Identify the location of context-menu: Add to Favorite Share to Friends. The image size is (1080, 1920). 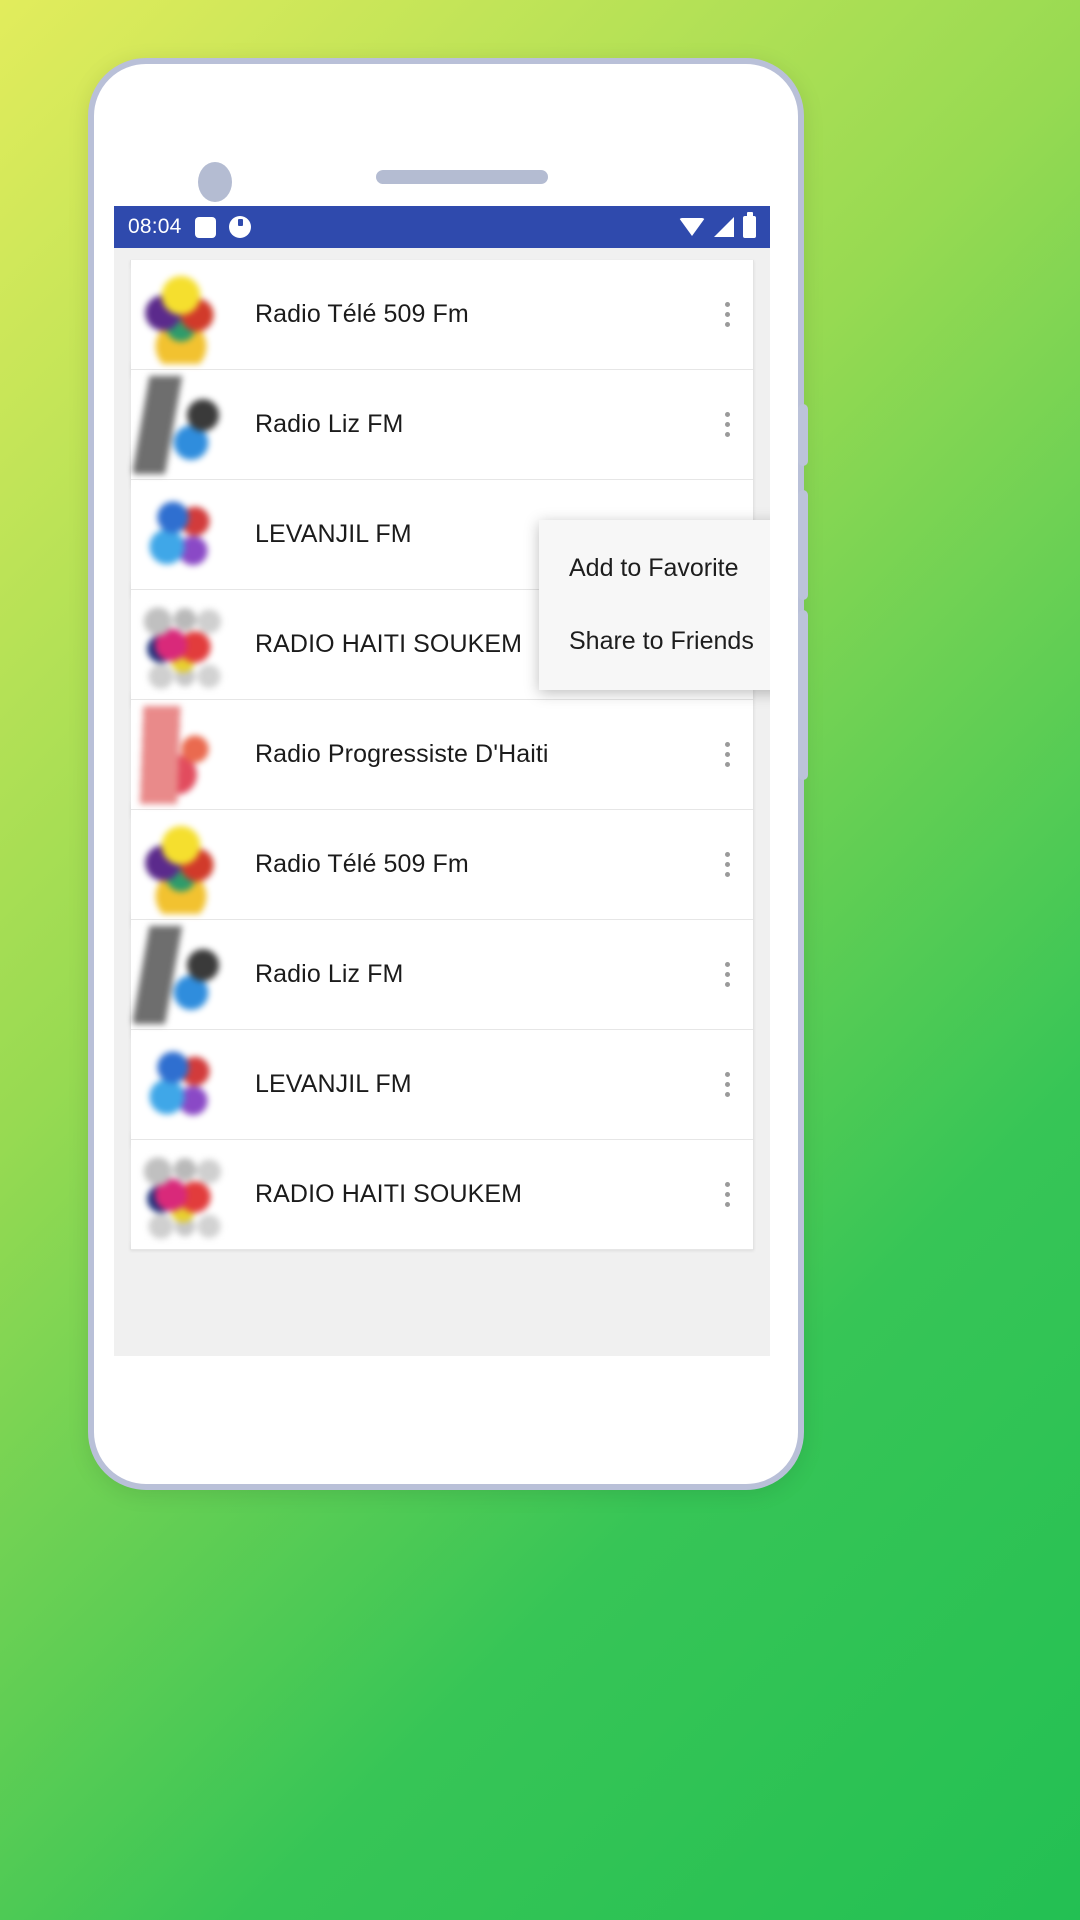
(654, 605).